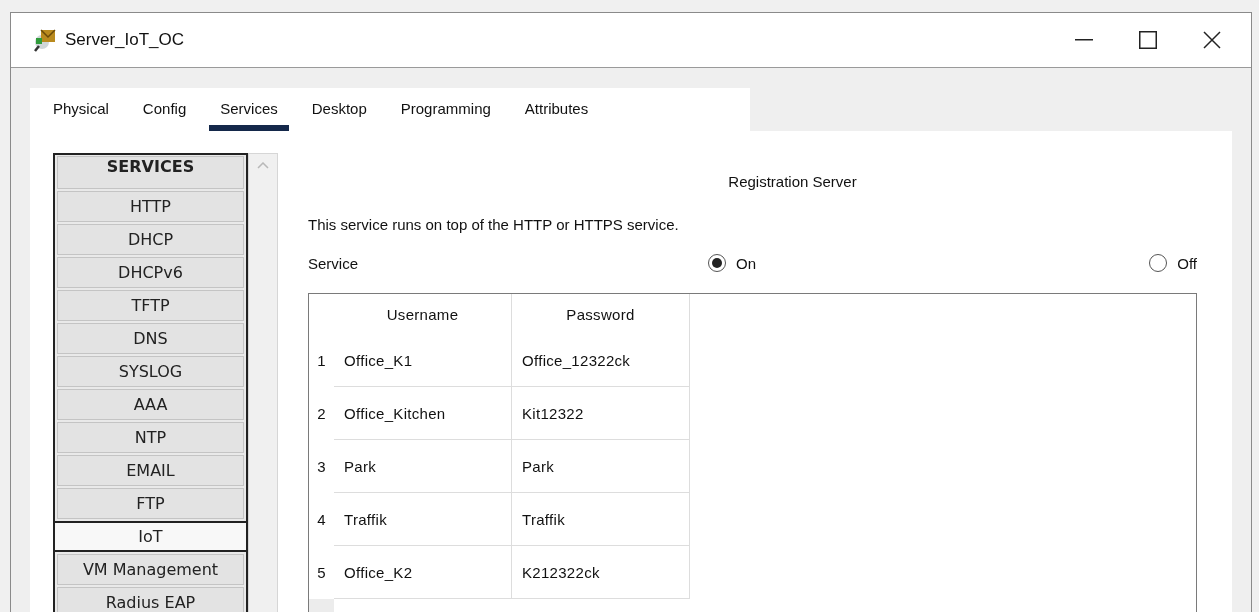 The height and width of the screenshot is (612, 1259). I want to click on maximize-icon, so click(1148, 40).